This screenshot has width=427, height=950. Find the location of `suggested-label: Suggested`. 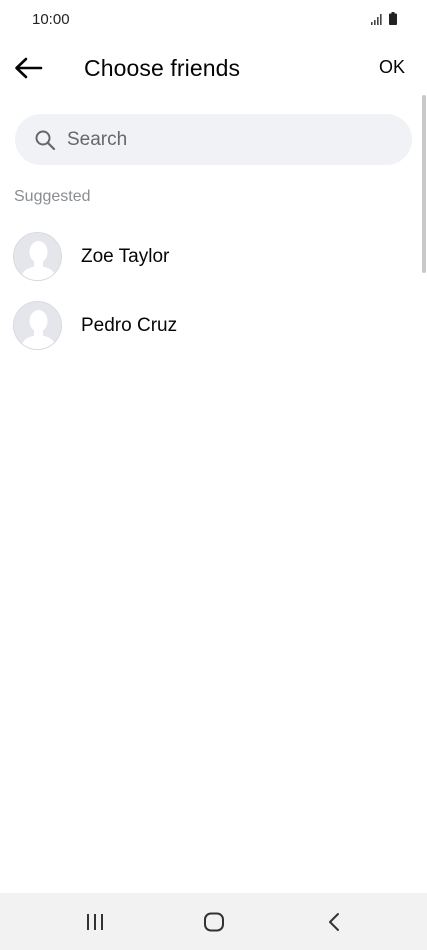

suggested-label: Suggested is located at coordinates (52, 196).